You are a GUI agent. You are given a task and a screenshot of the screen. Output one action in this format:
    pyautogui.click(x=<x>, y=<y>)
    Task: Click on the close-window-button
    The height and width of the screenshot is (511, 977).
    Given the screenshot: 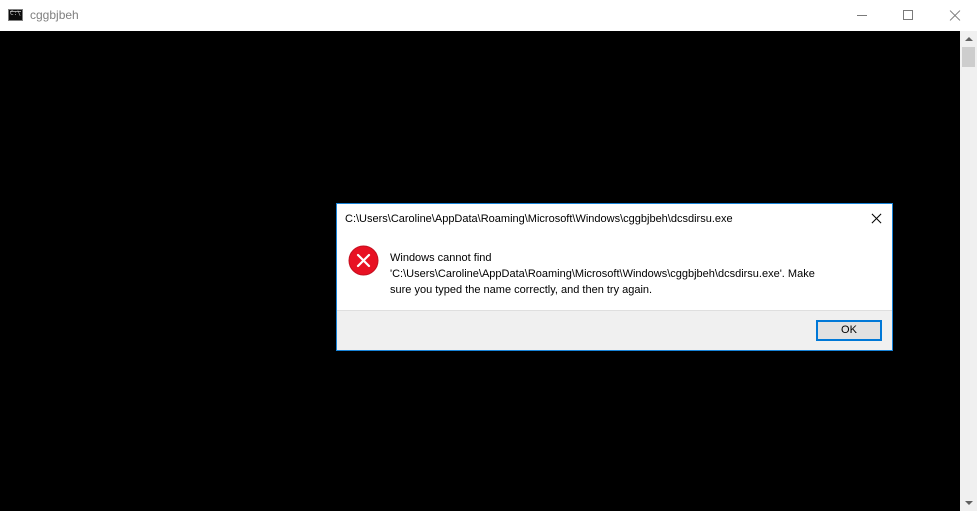 What is the action you would take?
    pyautogui.click(x=954, y=15)
    